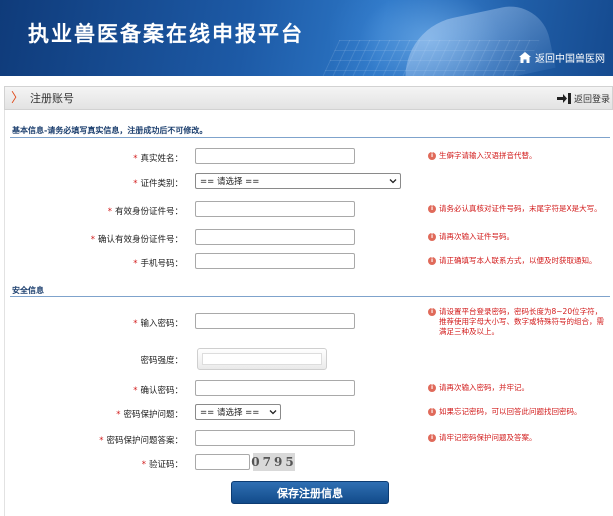 Image resolution: width=613 pixels, height=516 pixels. I want to click on back-home-label: 返回中国兽医网, so click(570, 59).